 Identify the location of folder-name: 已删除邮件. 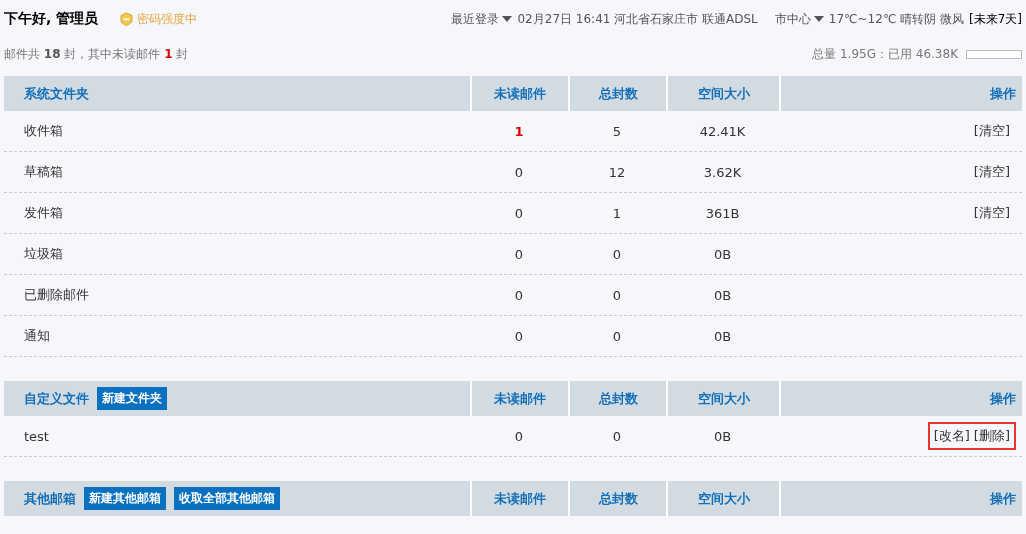
(237, 295).